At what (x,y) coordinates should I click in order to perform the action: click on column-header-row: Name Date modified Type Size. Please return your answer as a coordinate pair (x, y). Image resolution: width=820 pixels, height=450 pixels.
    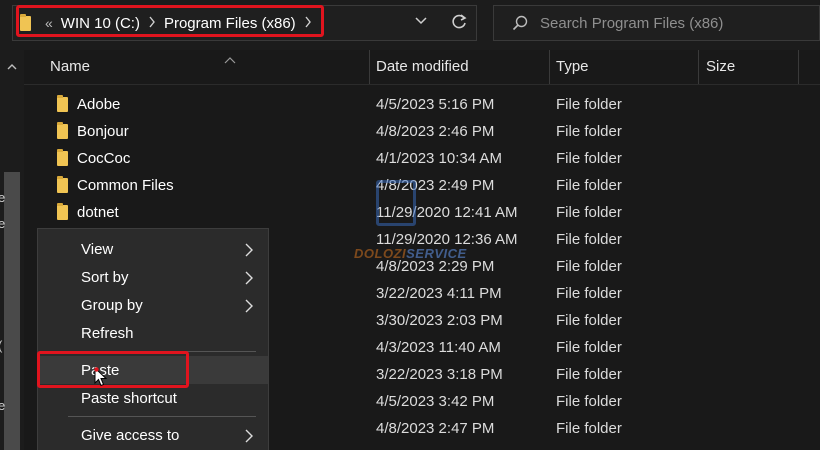
    Looking at the image, I should click on (422, 67).